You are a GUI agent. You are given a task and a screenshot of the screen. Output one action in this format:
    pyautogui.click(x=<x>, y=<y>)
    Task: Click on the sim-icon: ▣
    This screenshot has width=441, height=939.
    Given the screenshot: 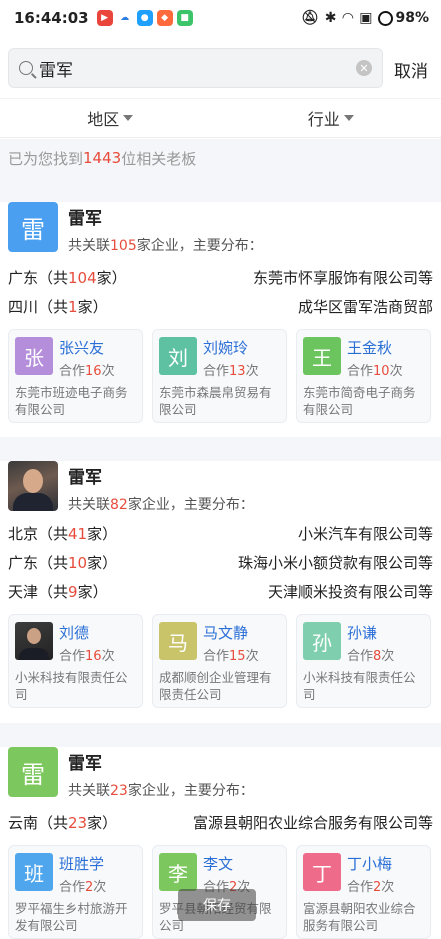 What is the action you would take?
    pyautogui.click(x=365, y=18)
    